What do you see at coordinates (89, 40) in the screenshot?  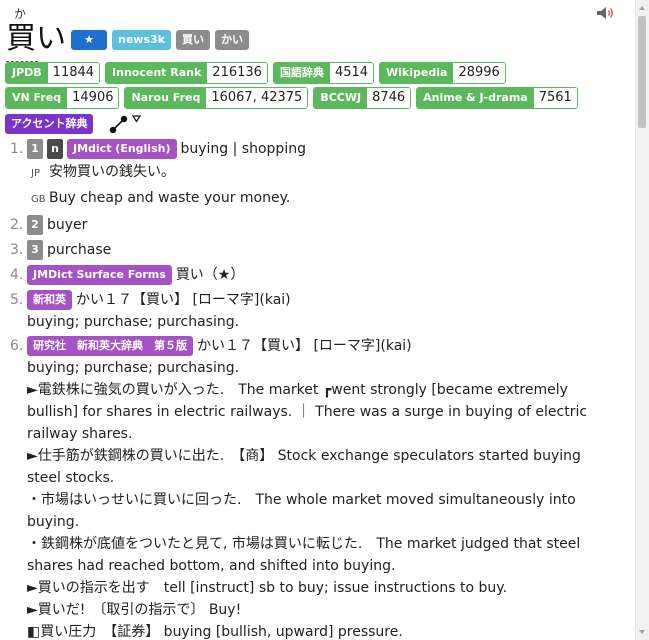 I see `star-icon: ★` at bounding box center [89, 40].